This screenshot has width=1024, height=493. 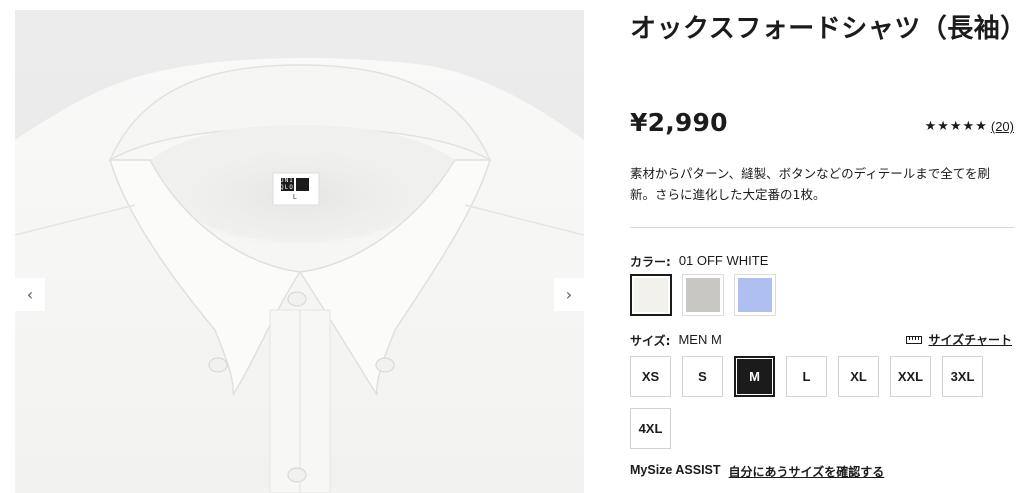 What do you see at coordinates (827, 29) in the screenshot?
I see `product-title: オックスフォードシャツ（長袖）` at bounding box center [827, 29].